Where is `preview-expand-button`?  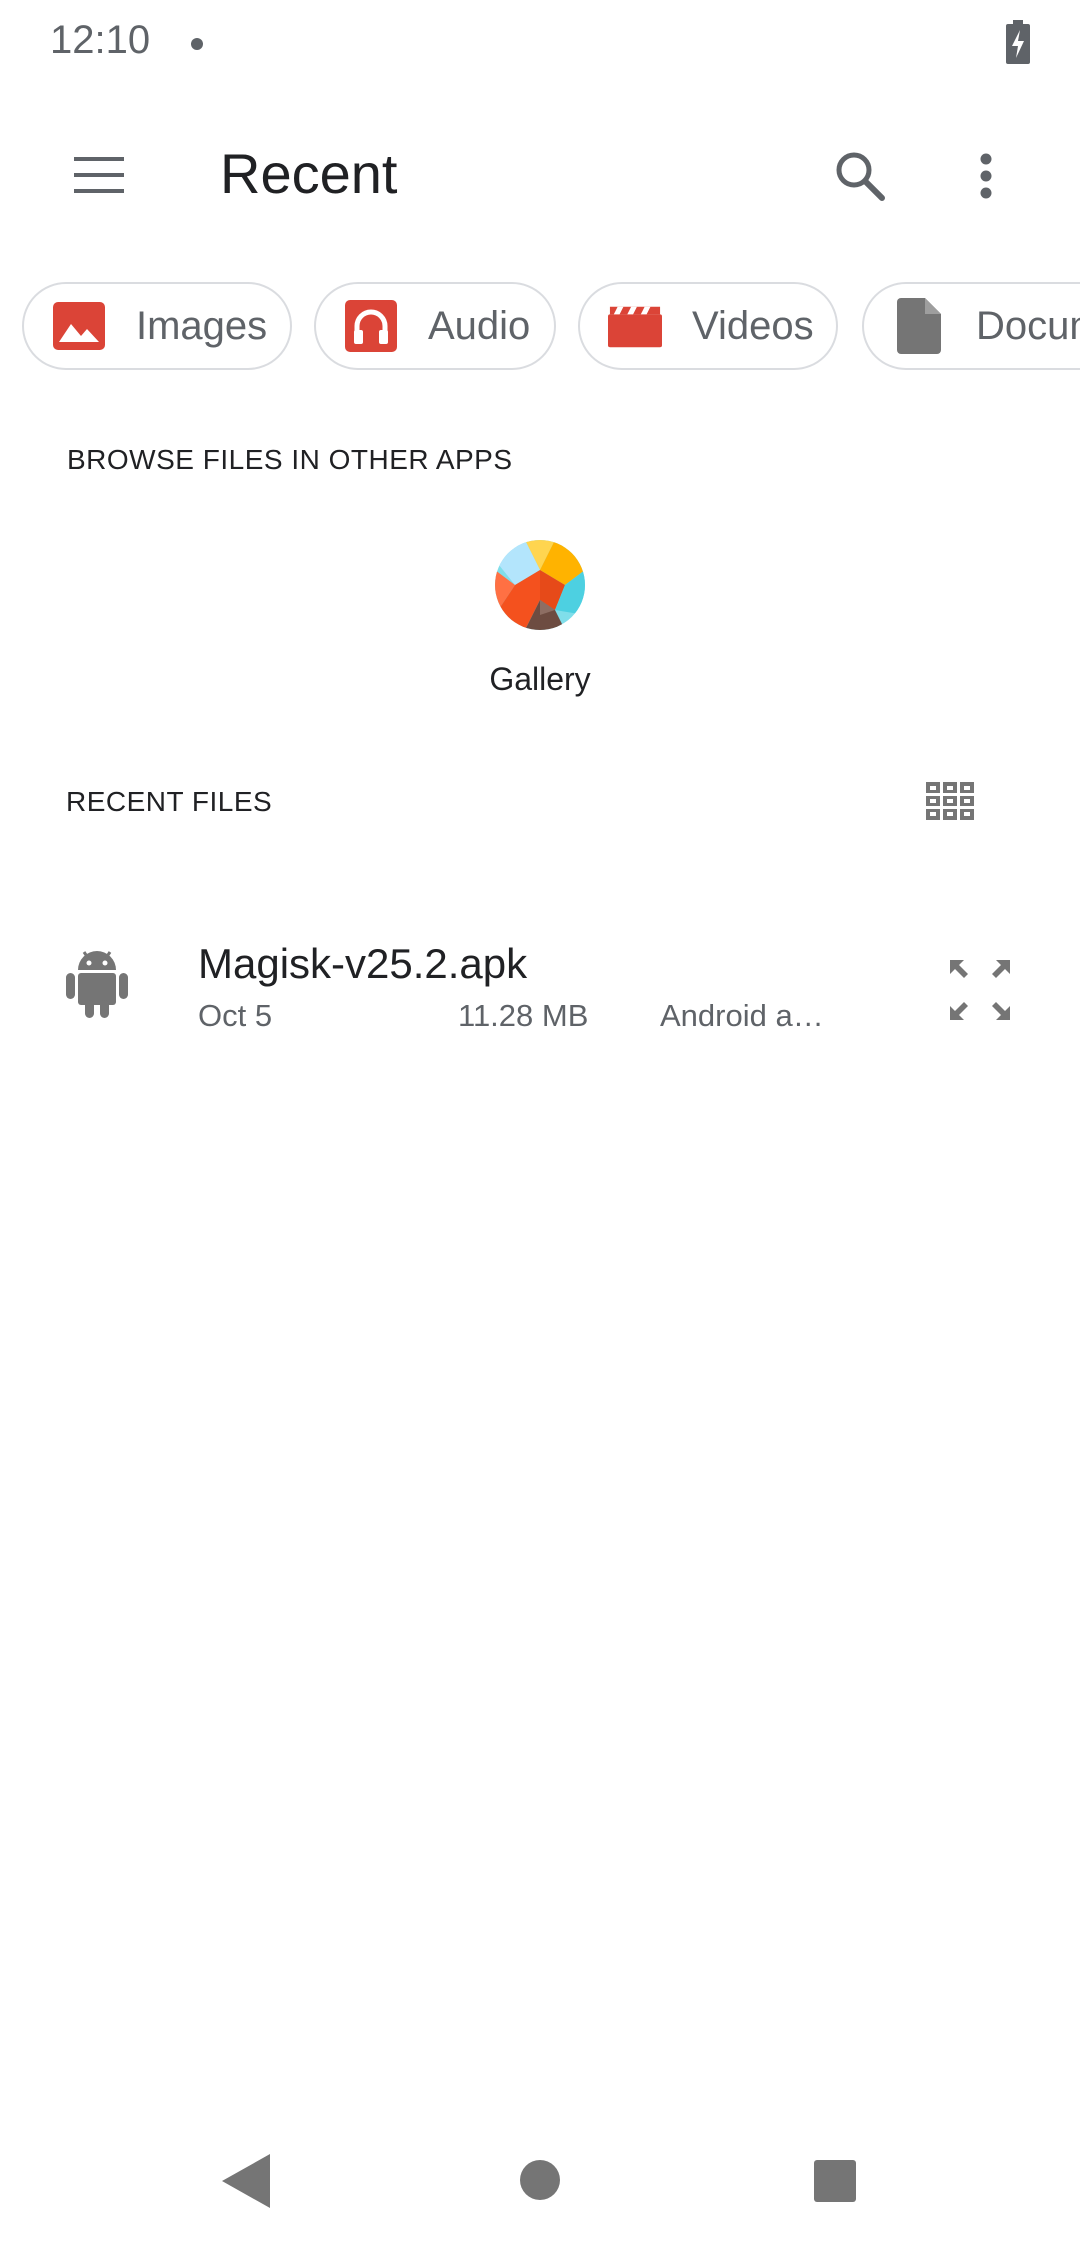 preview-expand-button is located at coordinates (980, 990).